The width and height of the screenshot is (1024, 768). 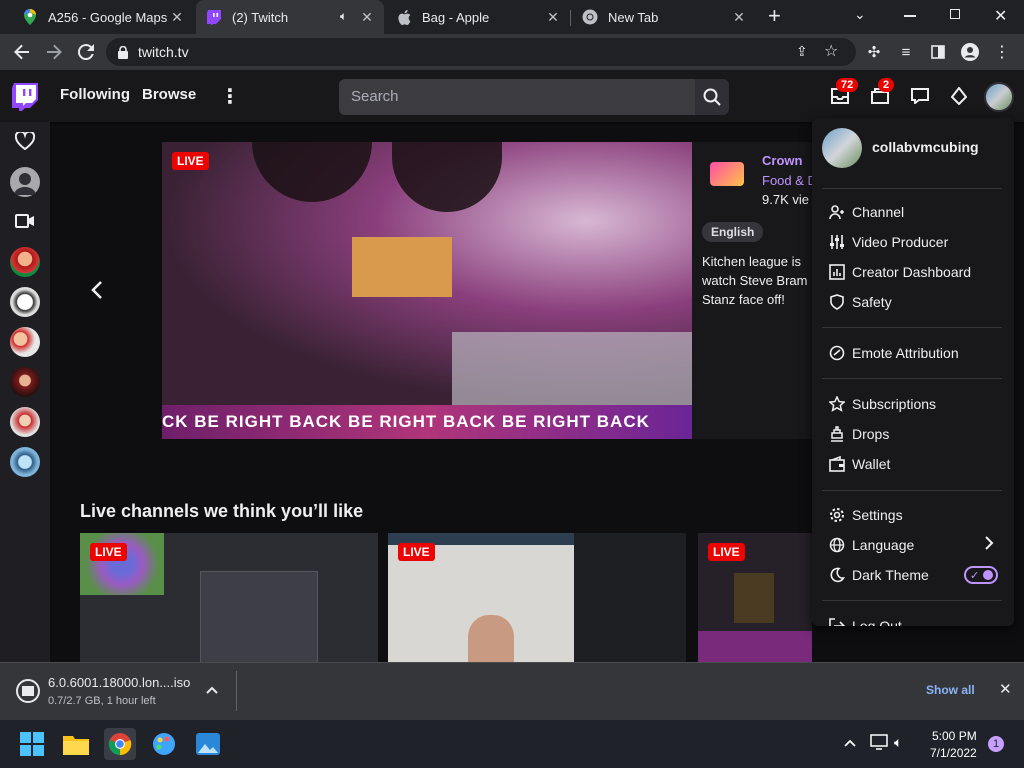 I want to click on menu-item-emote-attribution: Emote Attribution, so click(x=893, y=353).